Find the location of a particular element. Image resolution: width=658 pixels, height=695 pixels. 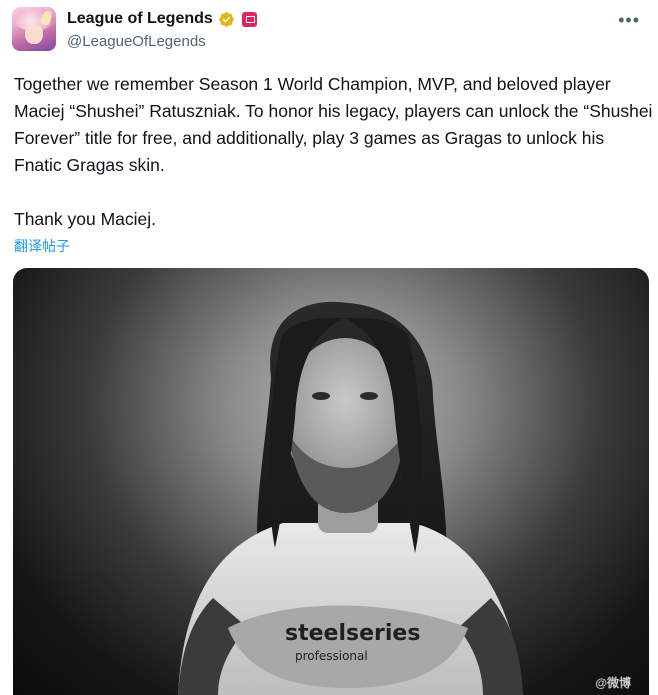

name-row: League of Legends is located at coordinates (162, 19).